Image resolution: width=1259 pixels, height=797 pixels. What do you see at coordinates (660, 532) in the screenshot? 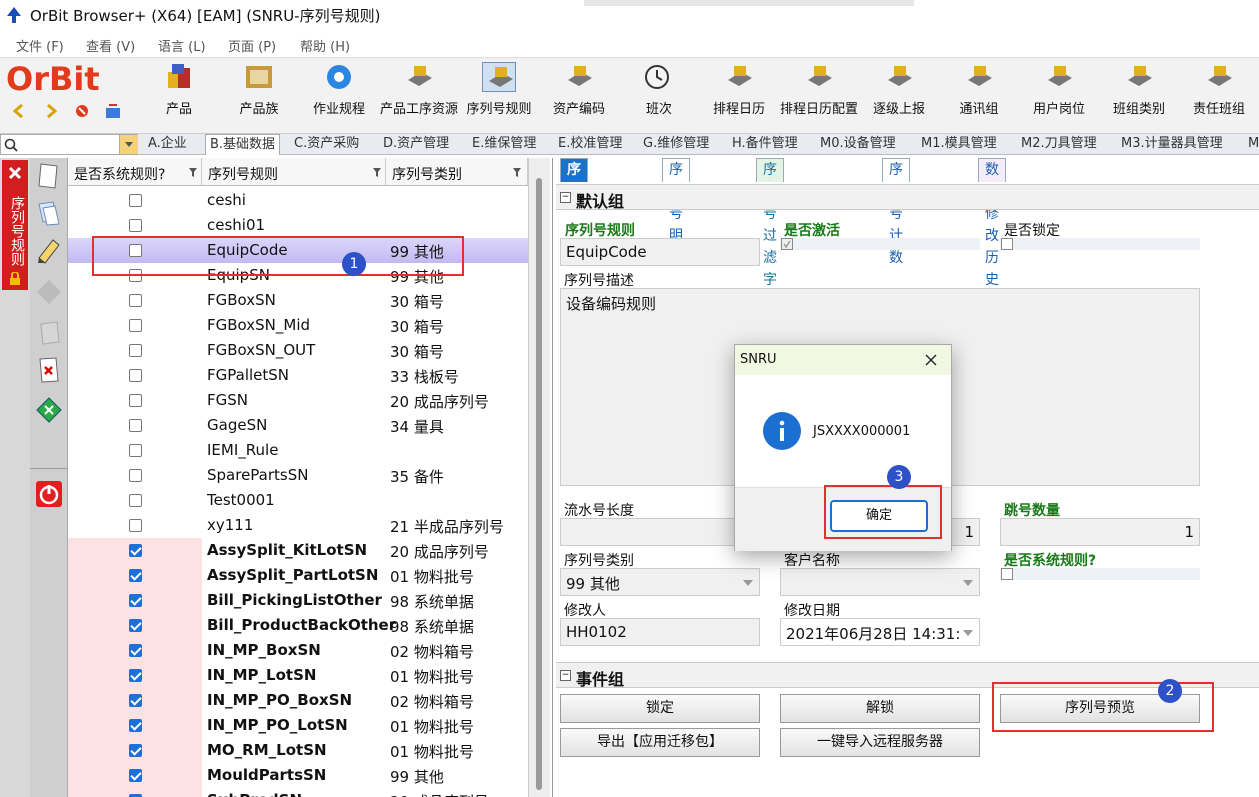
I see `field-serial-length` at bounding box center [660, 532].